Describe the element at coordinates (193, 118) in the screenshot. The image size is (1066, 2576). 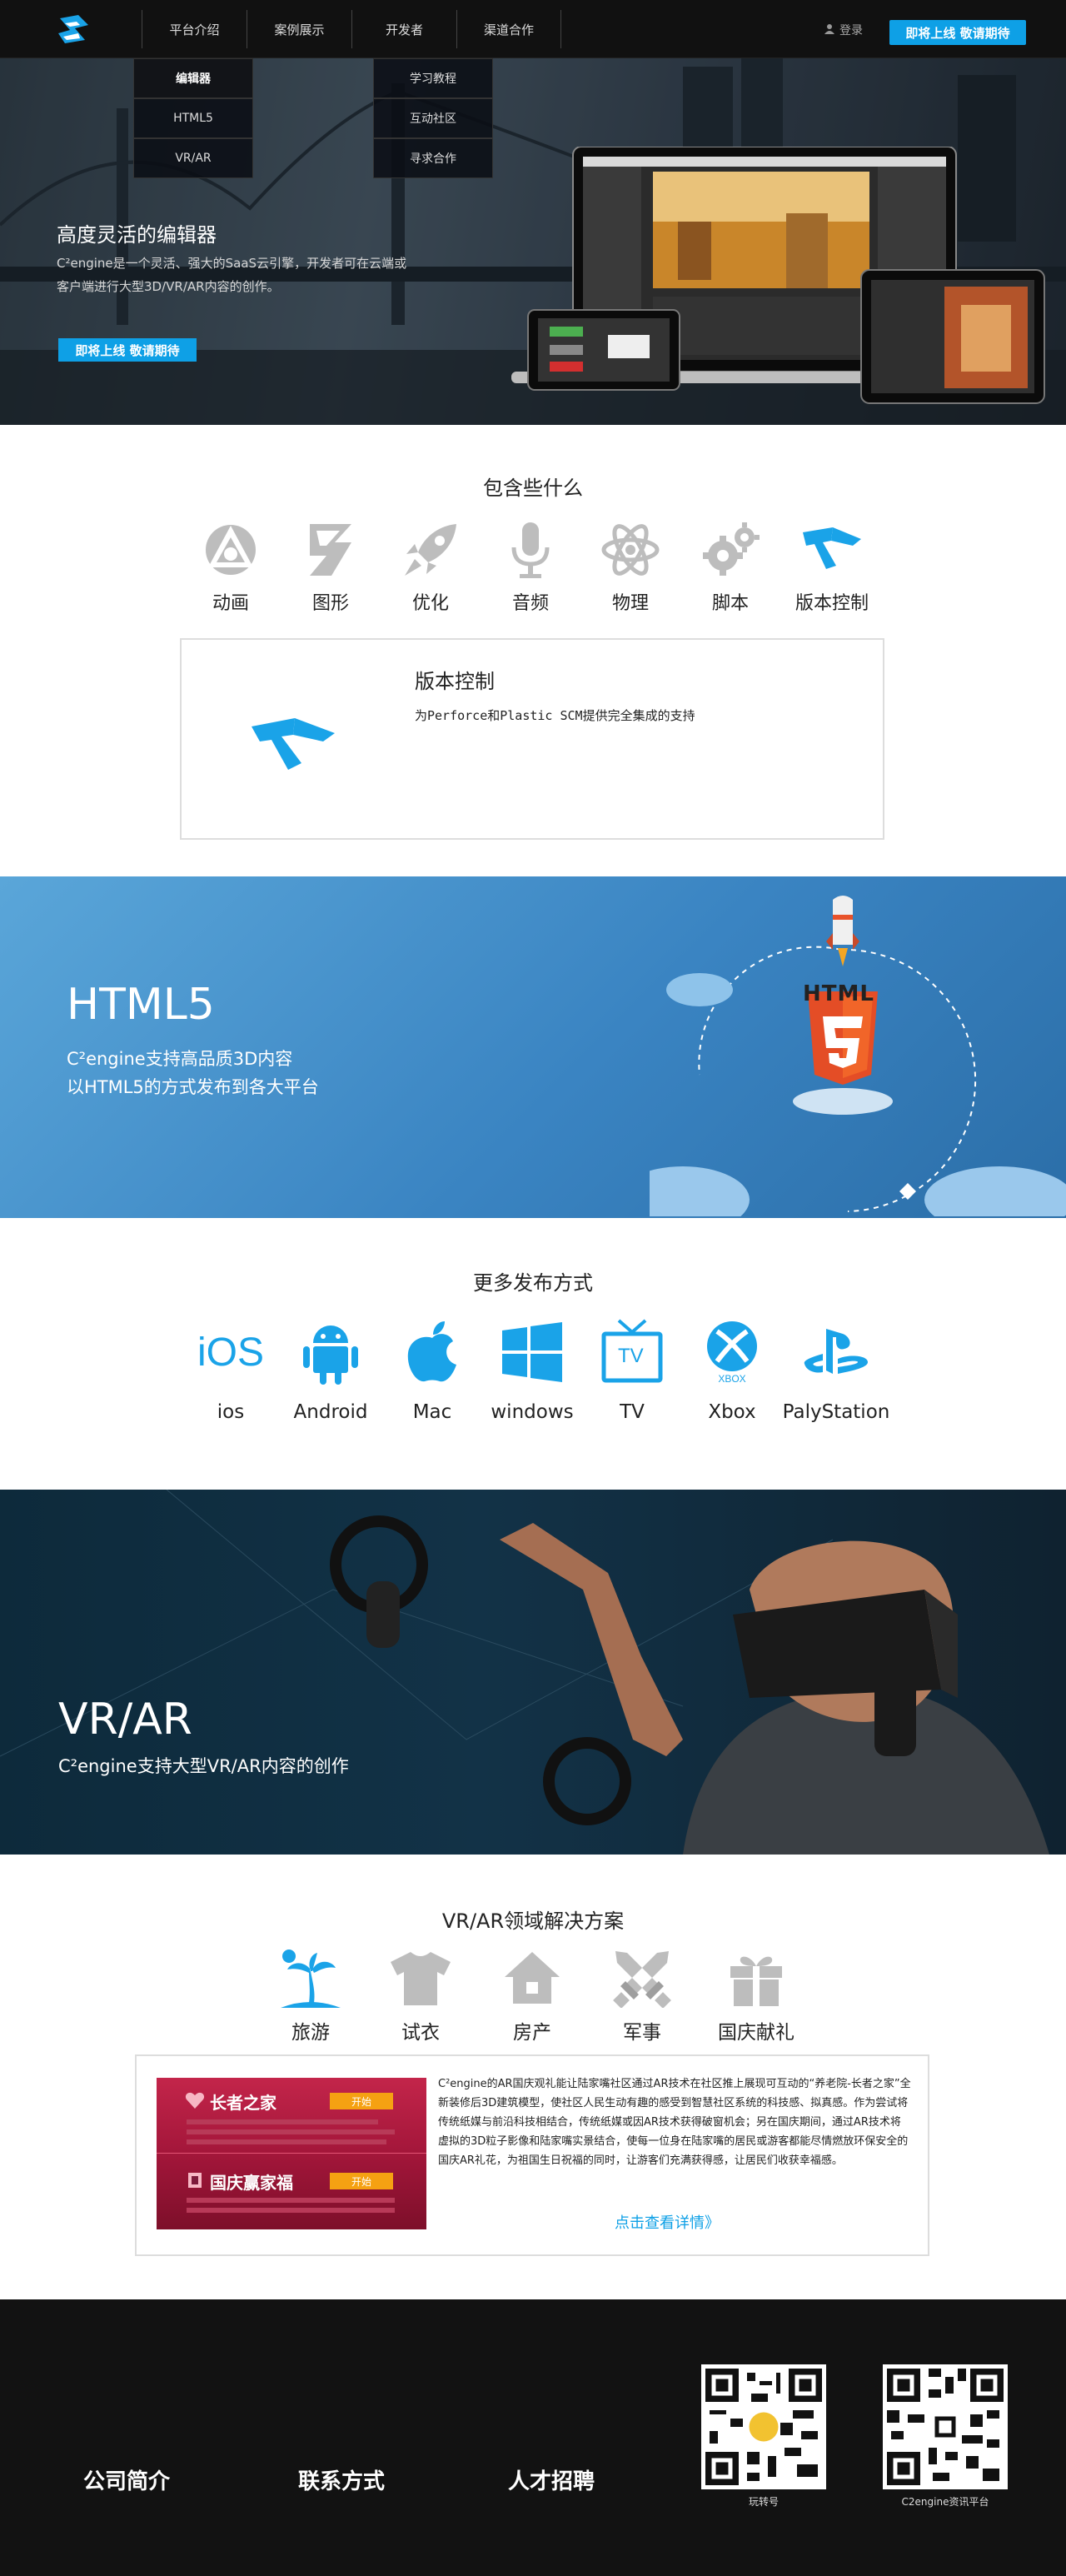
I see `submenu-html5: HTML5` at that location.